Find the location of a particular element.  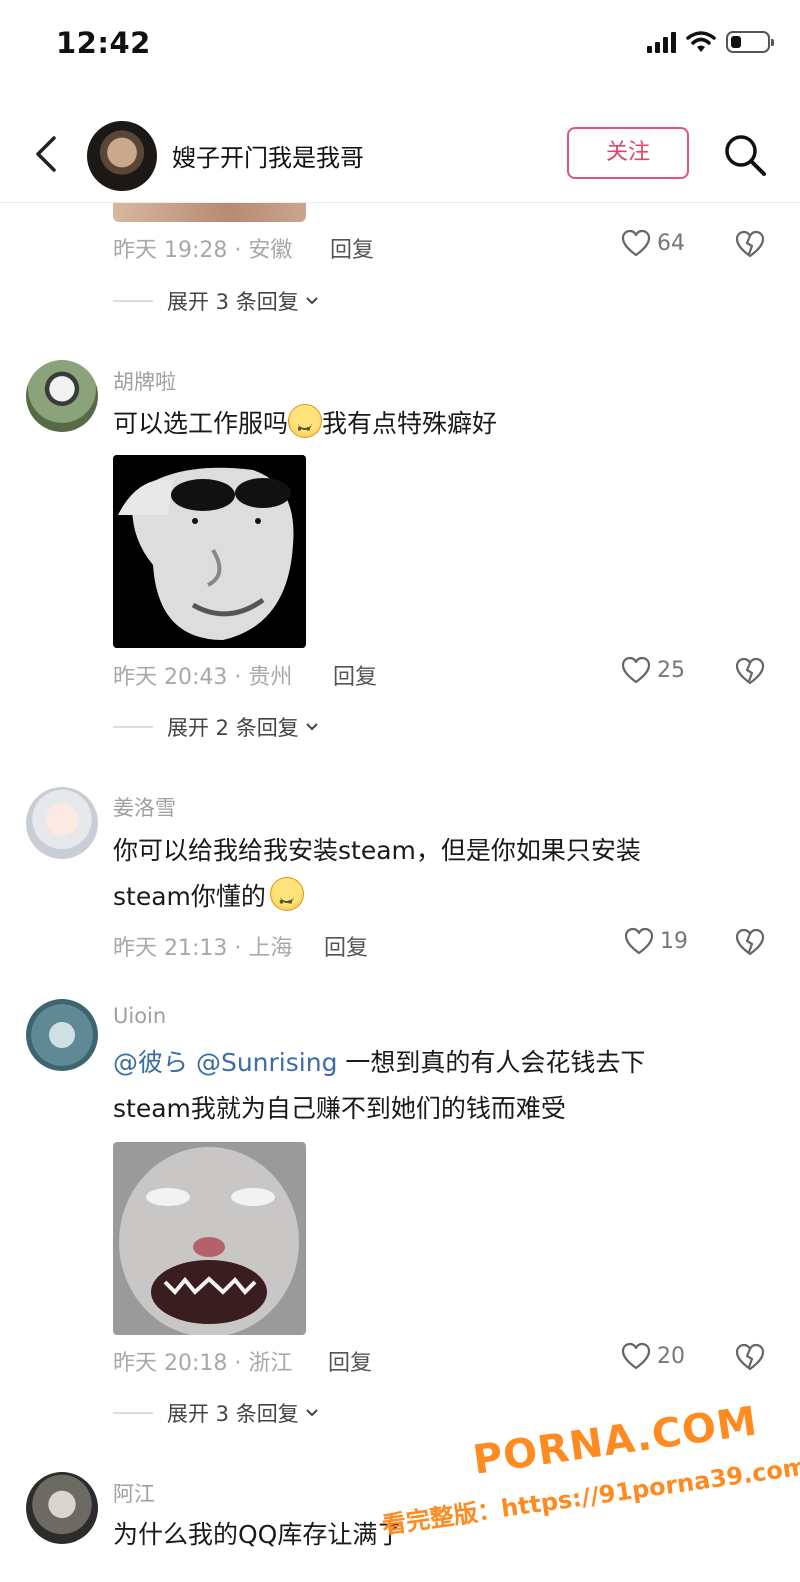

comment-meta: 昨天 19:28 · 安徽 is located at coordinates (203, 250).